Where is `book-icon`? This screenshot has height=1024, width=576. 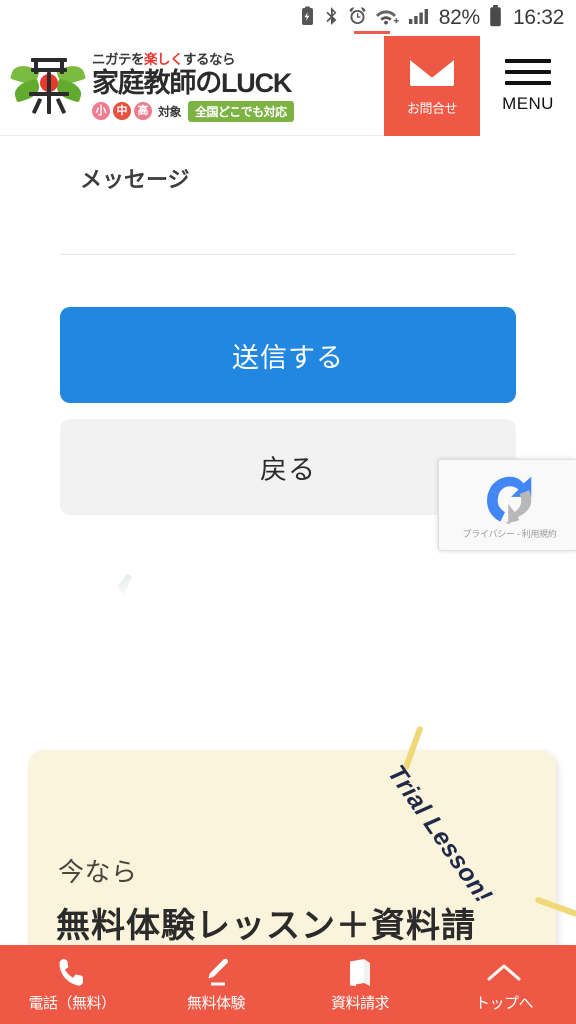 book-icon is located at coordinates (360, 972).